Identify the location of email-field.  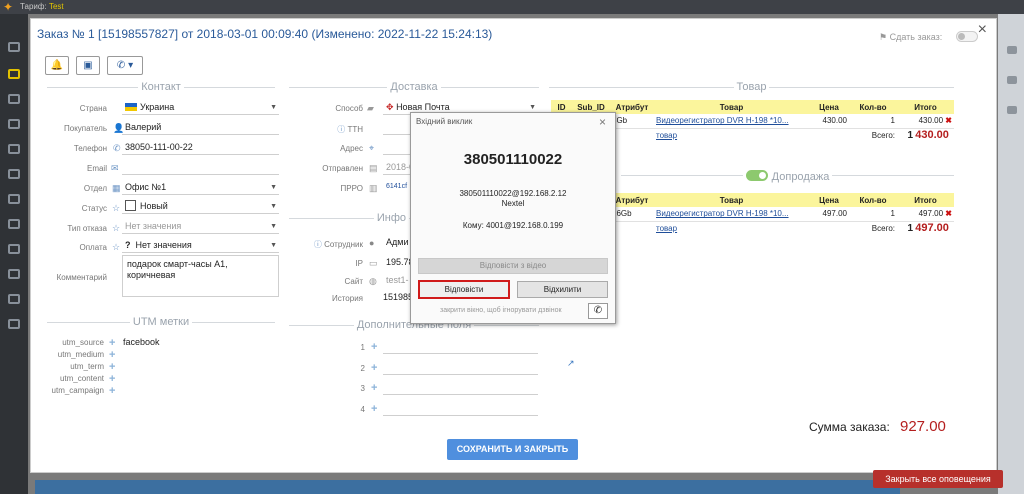
(200, 167).